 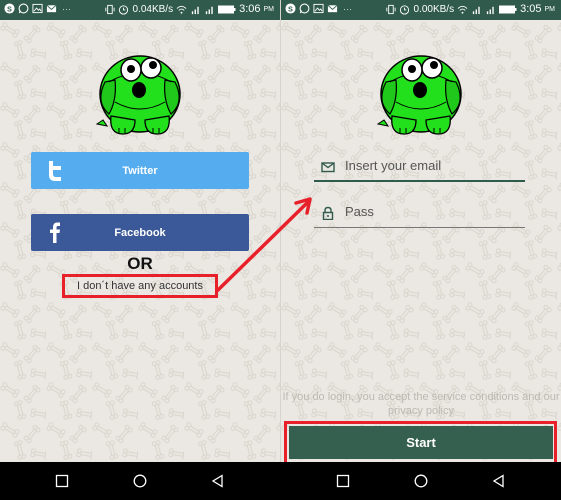 I want to click on no-account-label: I don´t have any accounts, so click(x=140, y=286).